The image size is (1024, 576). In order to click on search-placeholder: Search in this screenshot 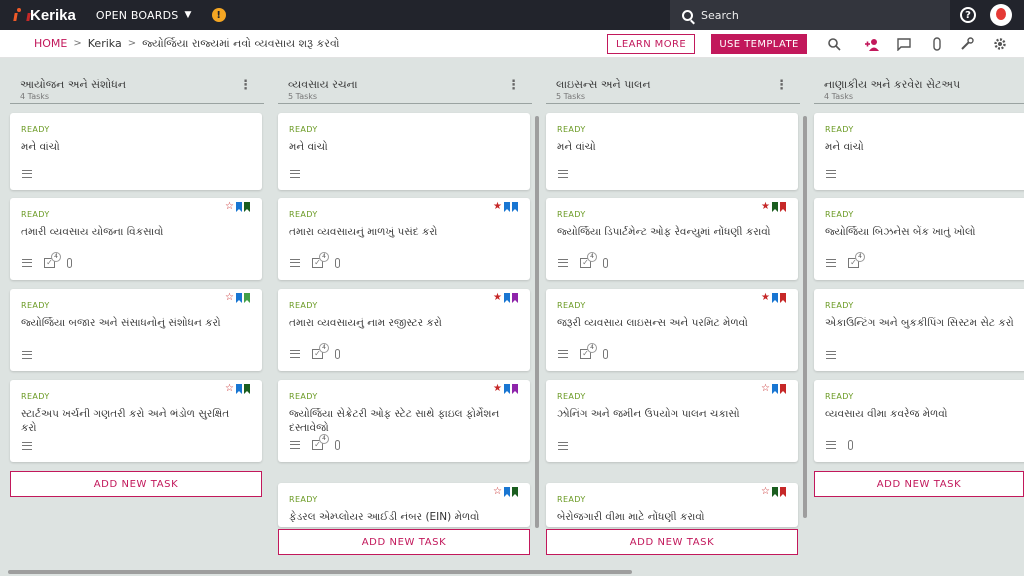, I will do `click(720, 15)`.